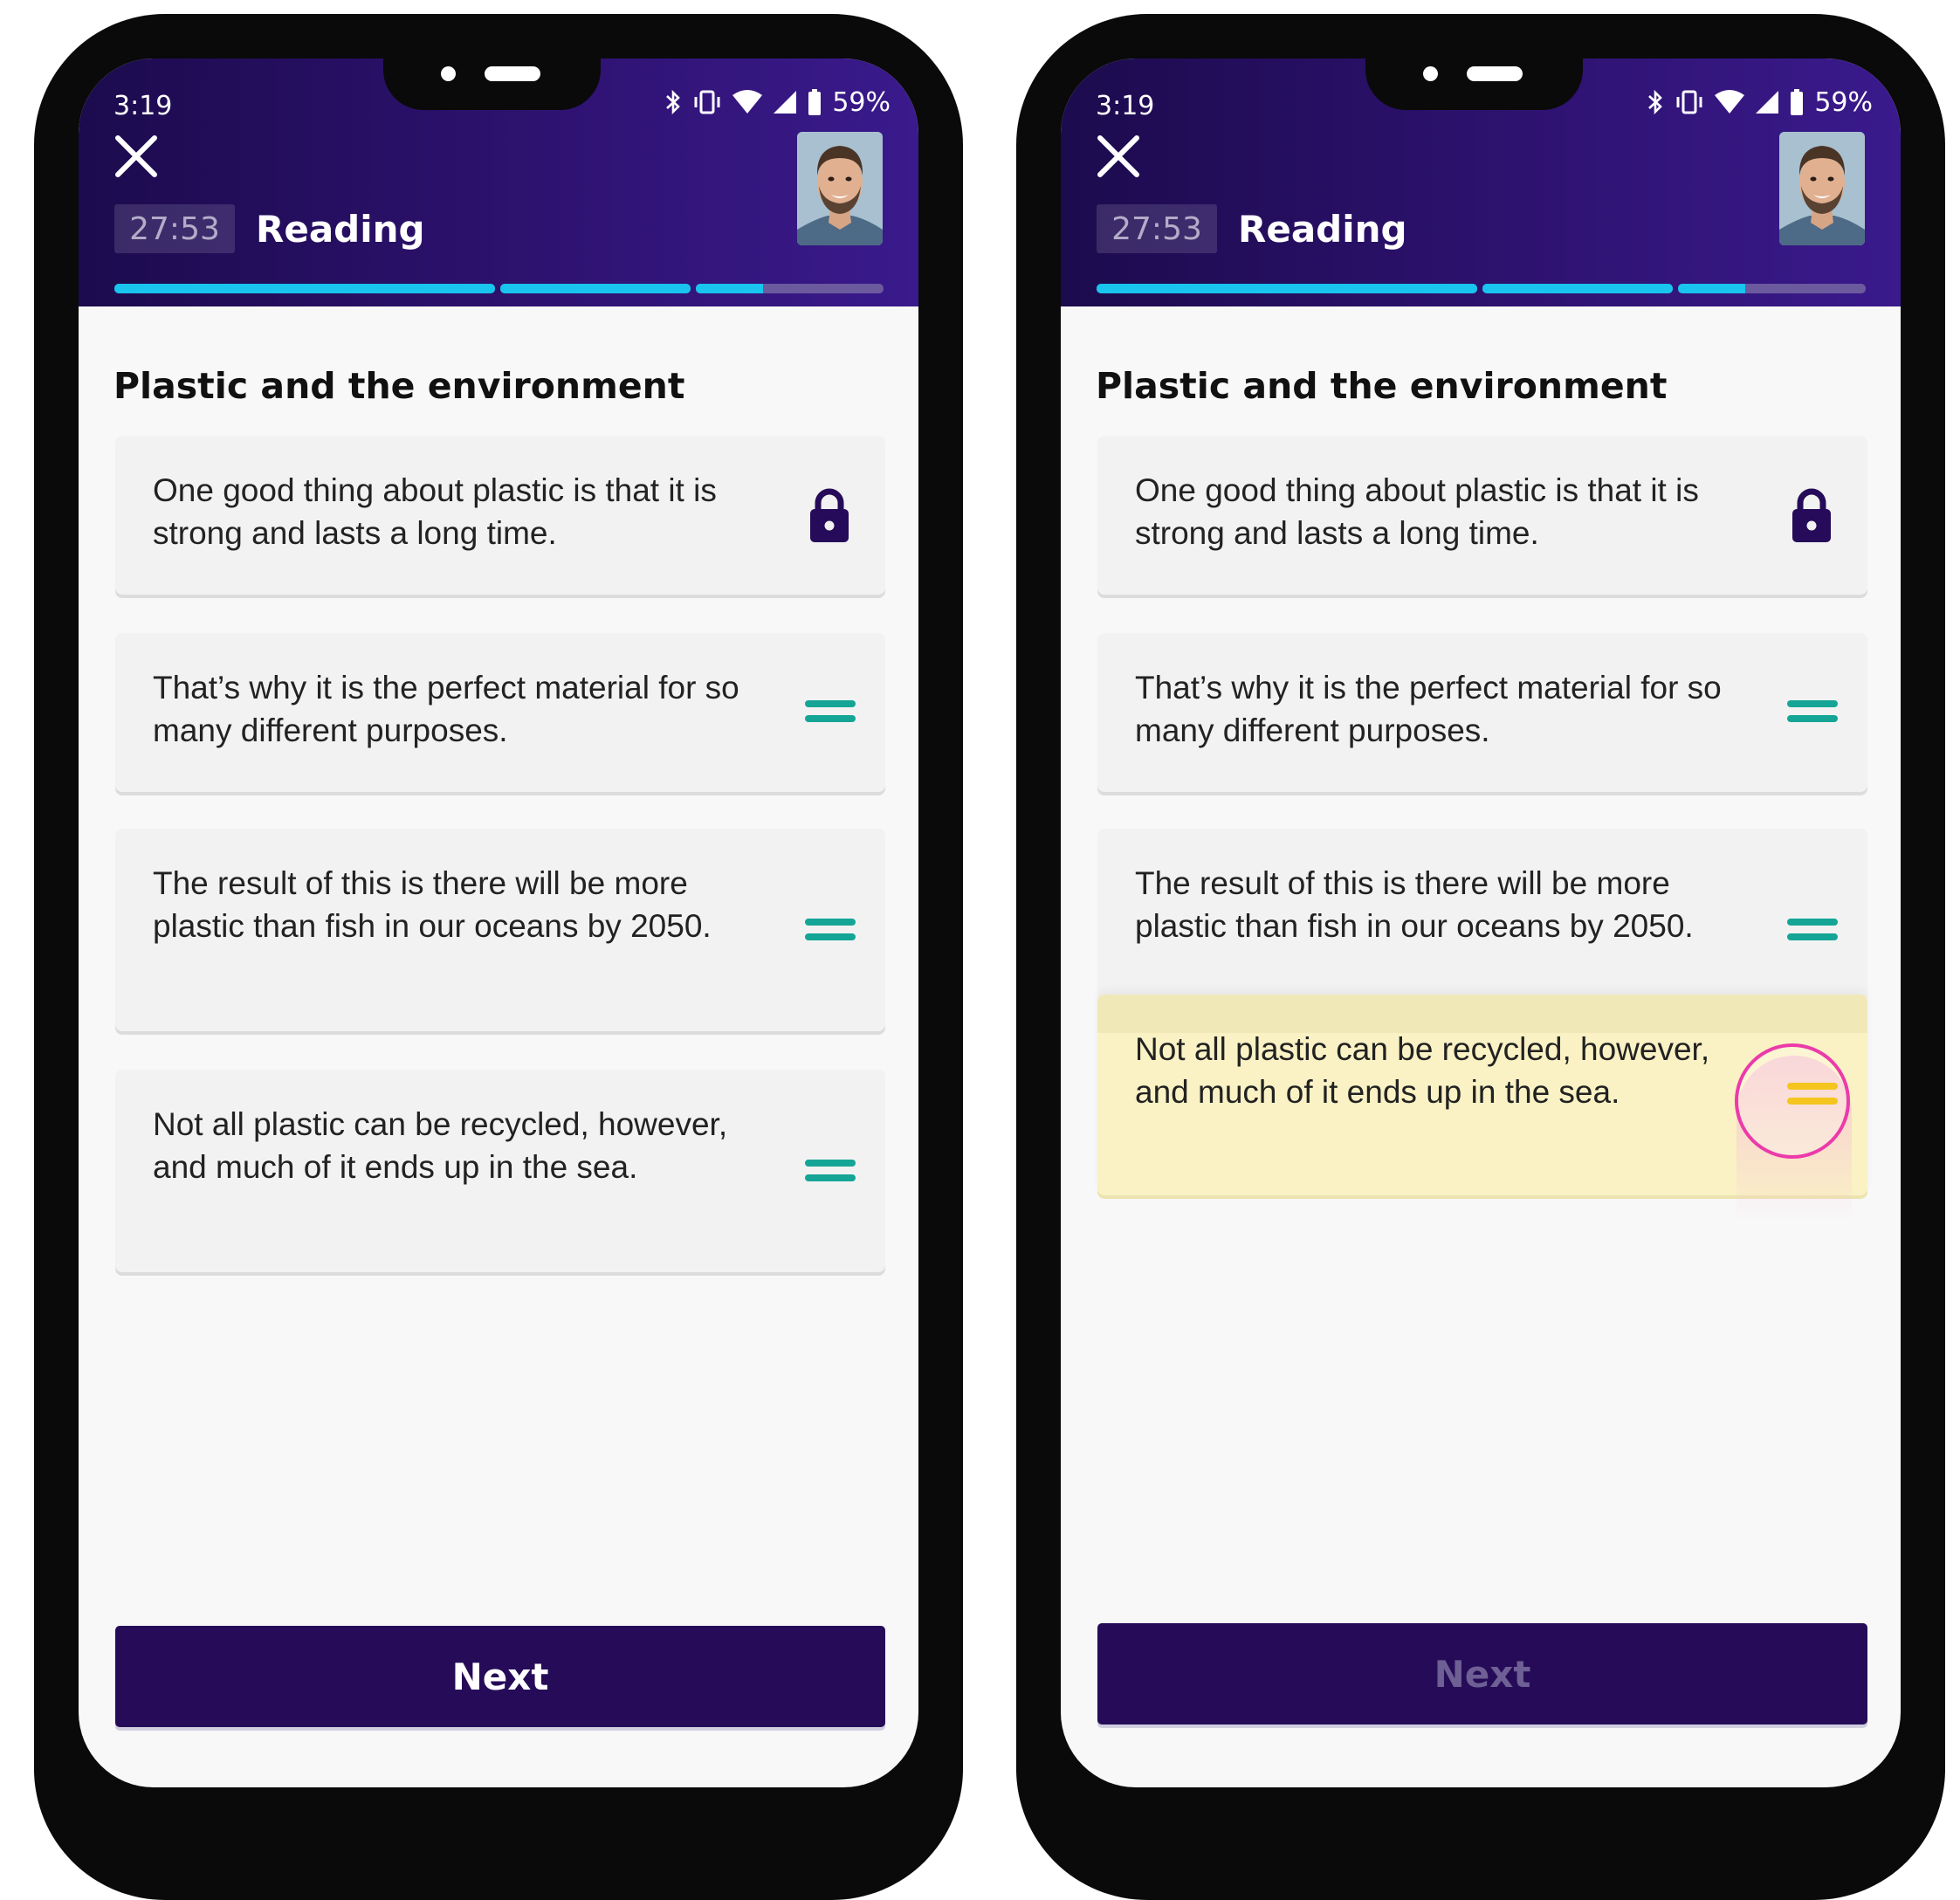  Describe the element at coordinates (500, 1676) in the screenshot. I see `next-button: Next` at that location.